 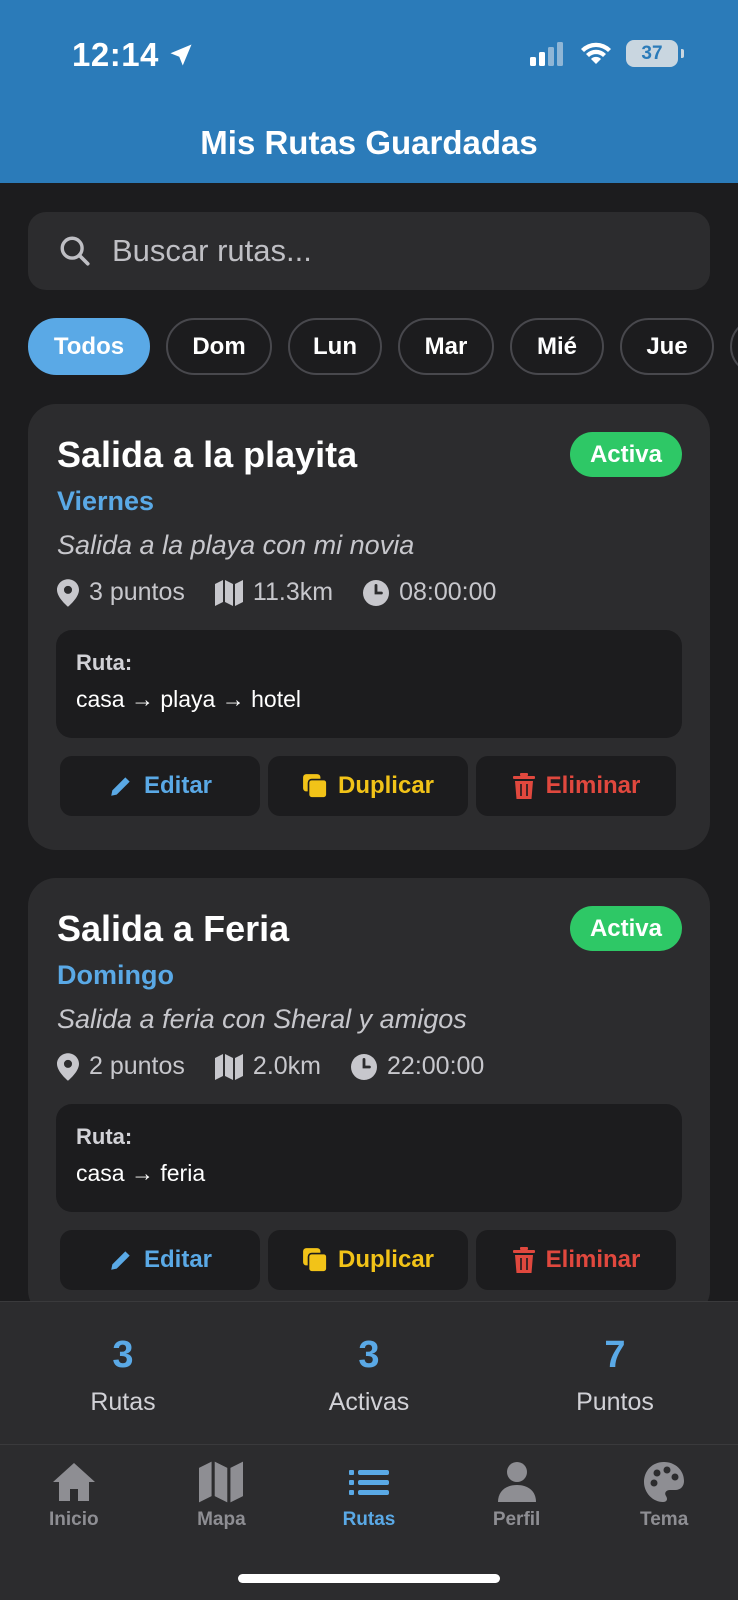 I want to click on tab-tema: Tema, so click(x=664, y=1522).